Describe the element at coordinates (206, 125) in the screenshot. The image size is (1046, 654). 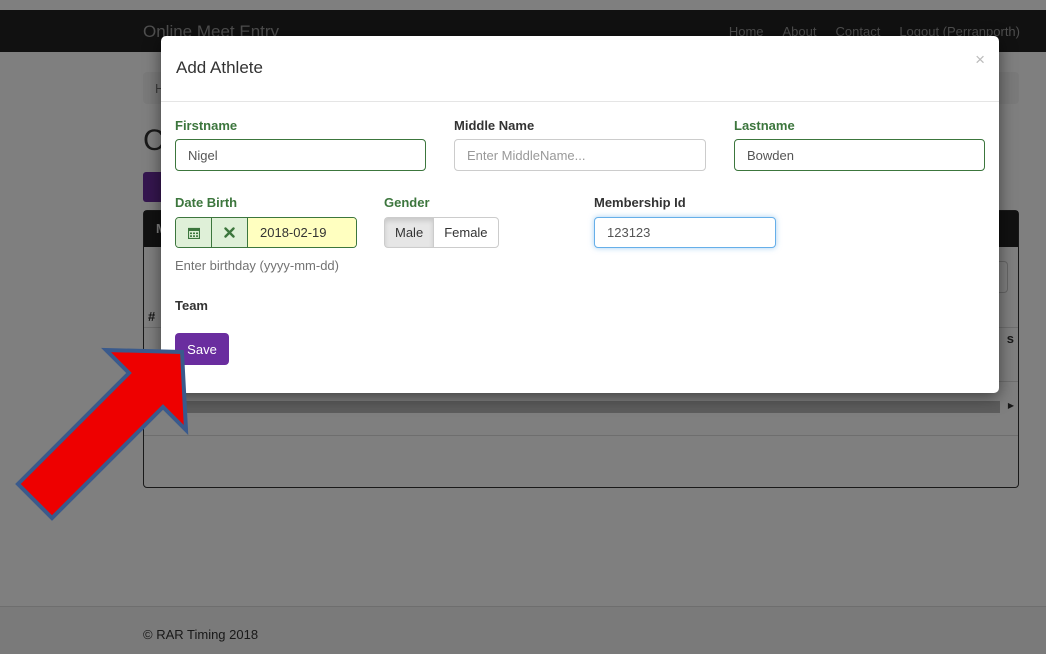
I see `firstname-label: Firstname` at that location.